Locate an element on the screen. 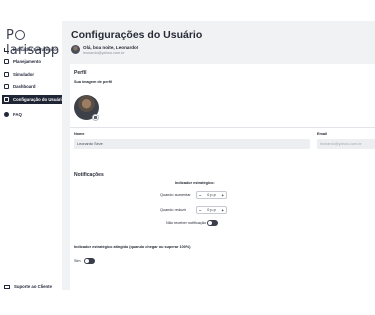 Image resolution: width=375 pixels, height=315 pixels. increase-value: 0 p.p is located at coordinates (211, 195).